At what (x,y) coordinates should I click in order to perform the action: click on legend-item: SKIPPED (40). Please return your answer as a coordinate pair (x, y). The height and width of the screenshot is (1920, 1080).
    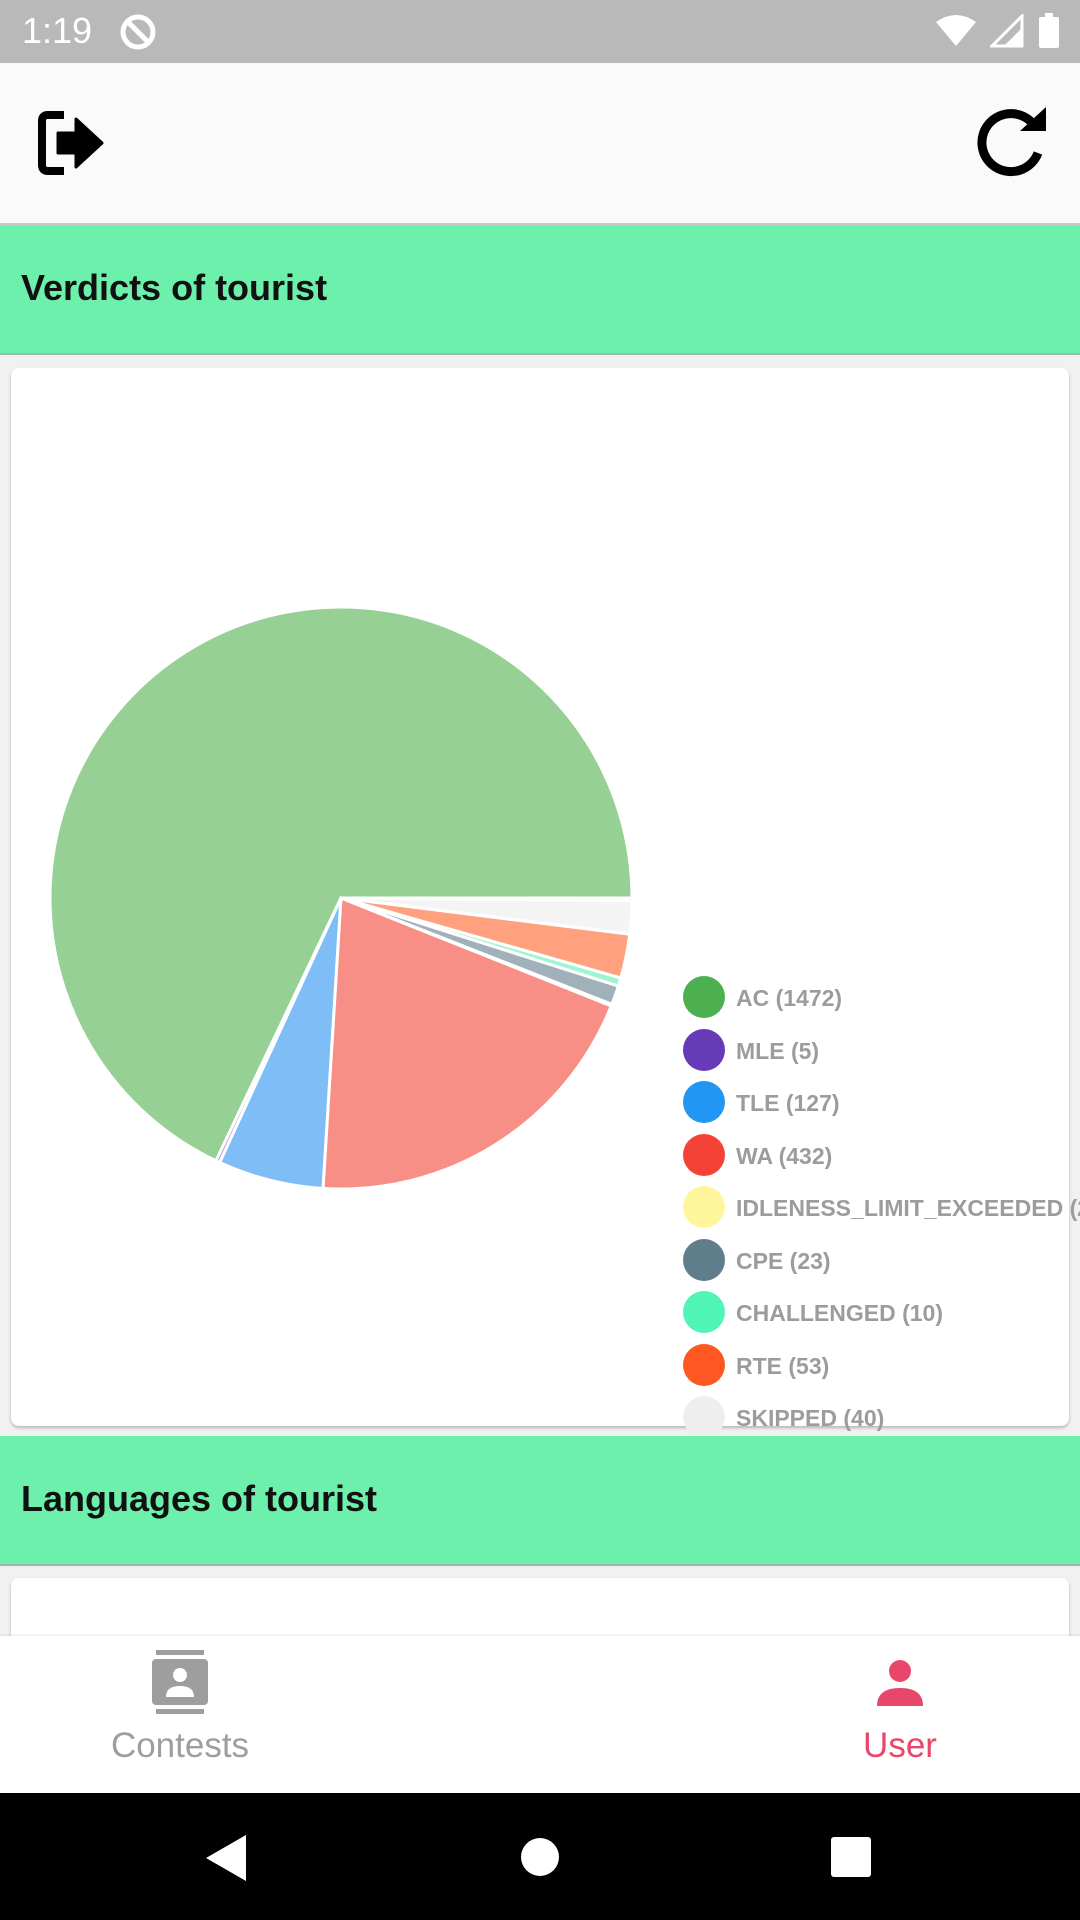
    Looking at the image, I should click on (876, 1411).